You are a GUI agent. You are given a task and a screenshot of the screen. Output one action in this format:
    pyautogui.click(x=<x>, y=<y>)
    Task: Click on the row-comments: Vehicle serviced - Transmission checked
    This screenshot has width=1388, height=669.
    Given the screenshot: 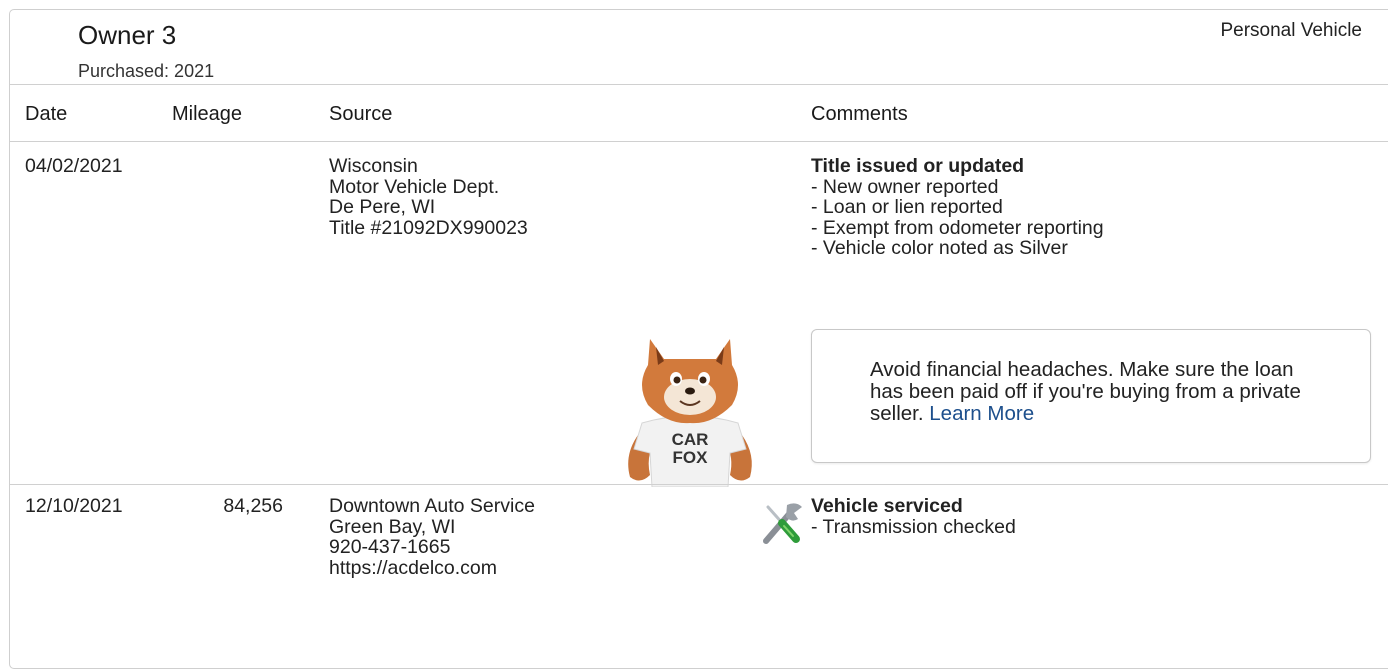 What is the action you would take?
    pyautogui.click(x=913, y=516)
    